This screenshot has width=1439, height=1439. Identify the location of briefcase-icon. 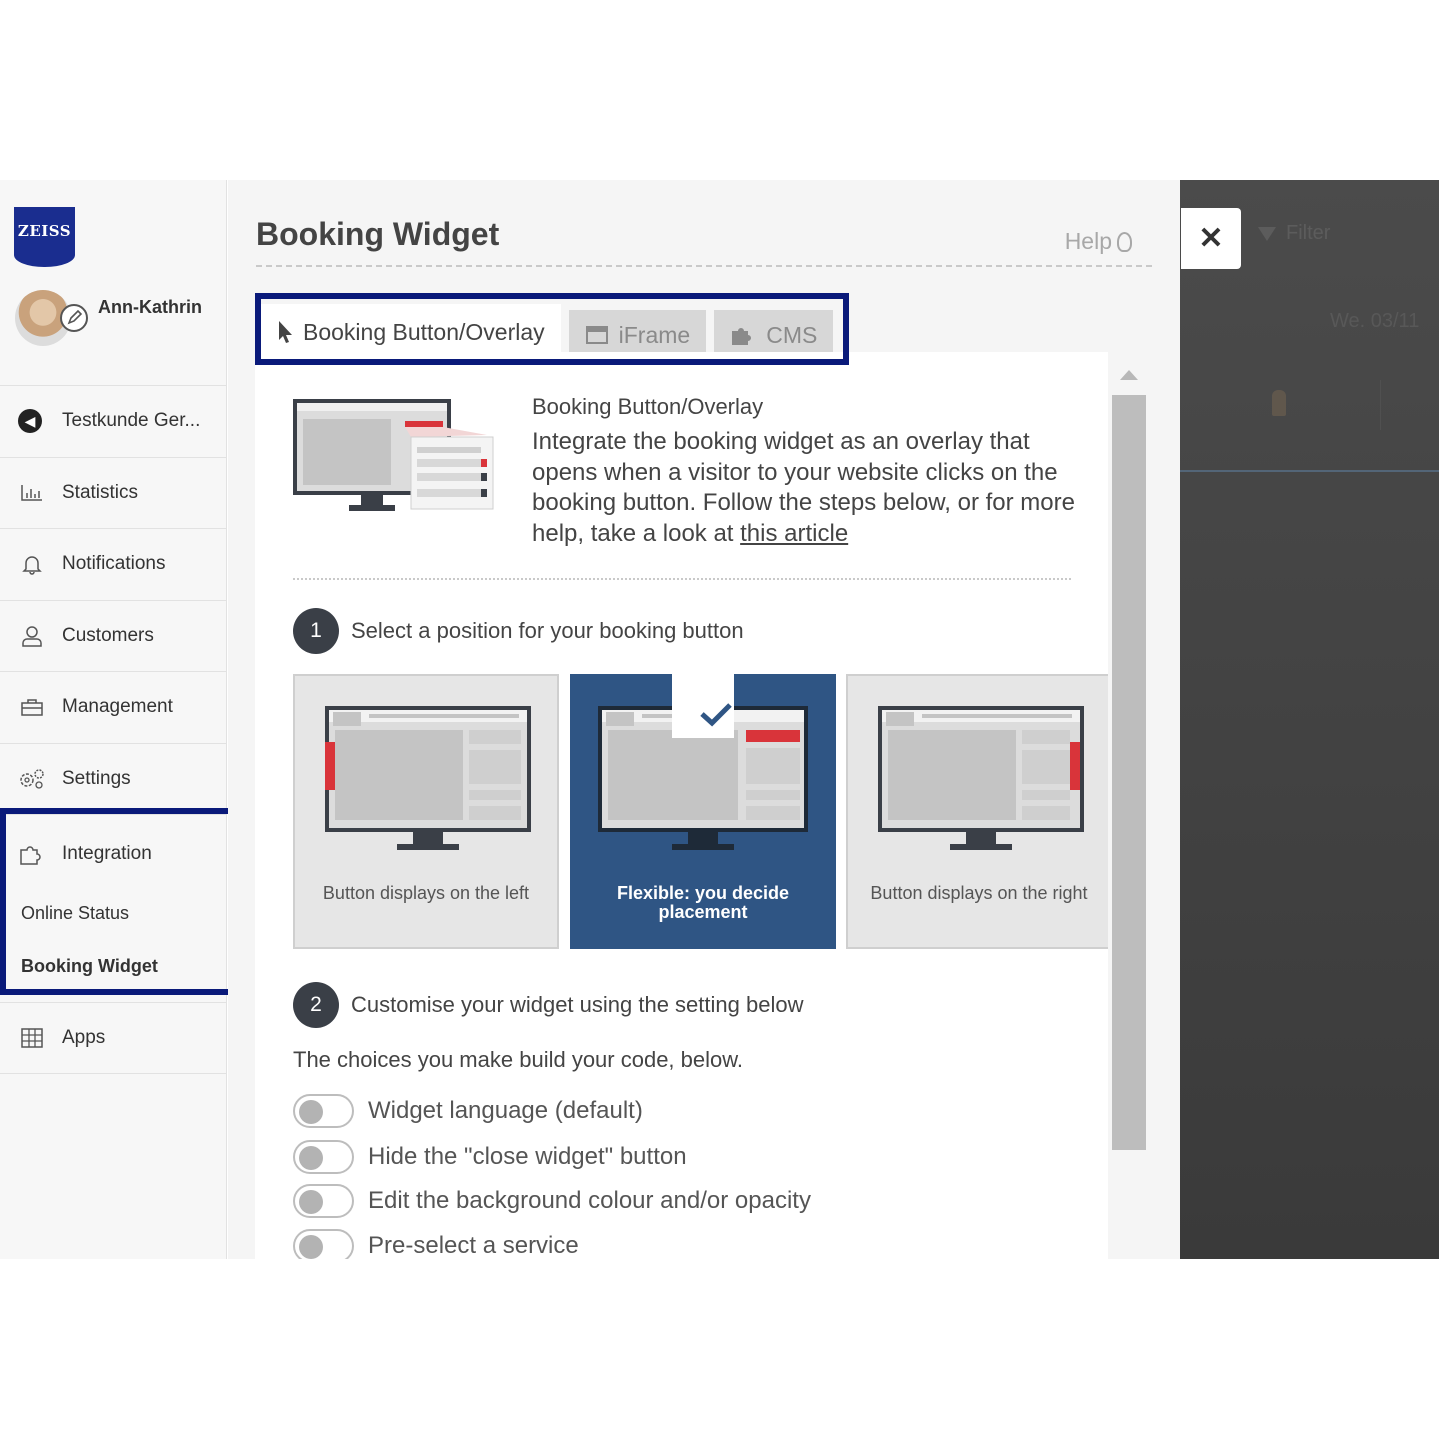
(32, 707).